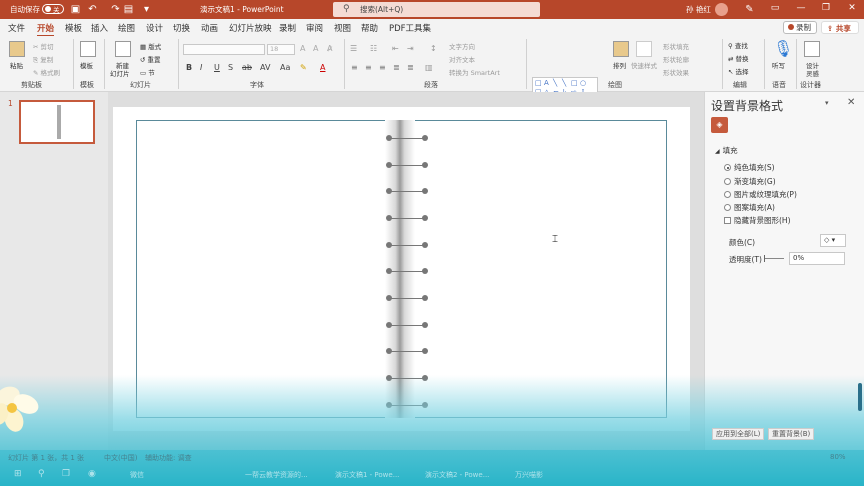 This screenshot has width=864, height=486. What do you see at coordinates (224, 49) in the screenshot?
I see `font-name-combo` at bounding box center [224, 49].